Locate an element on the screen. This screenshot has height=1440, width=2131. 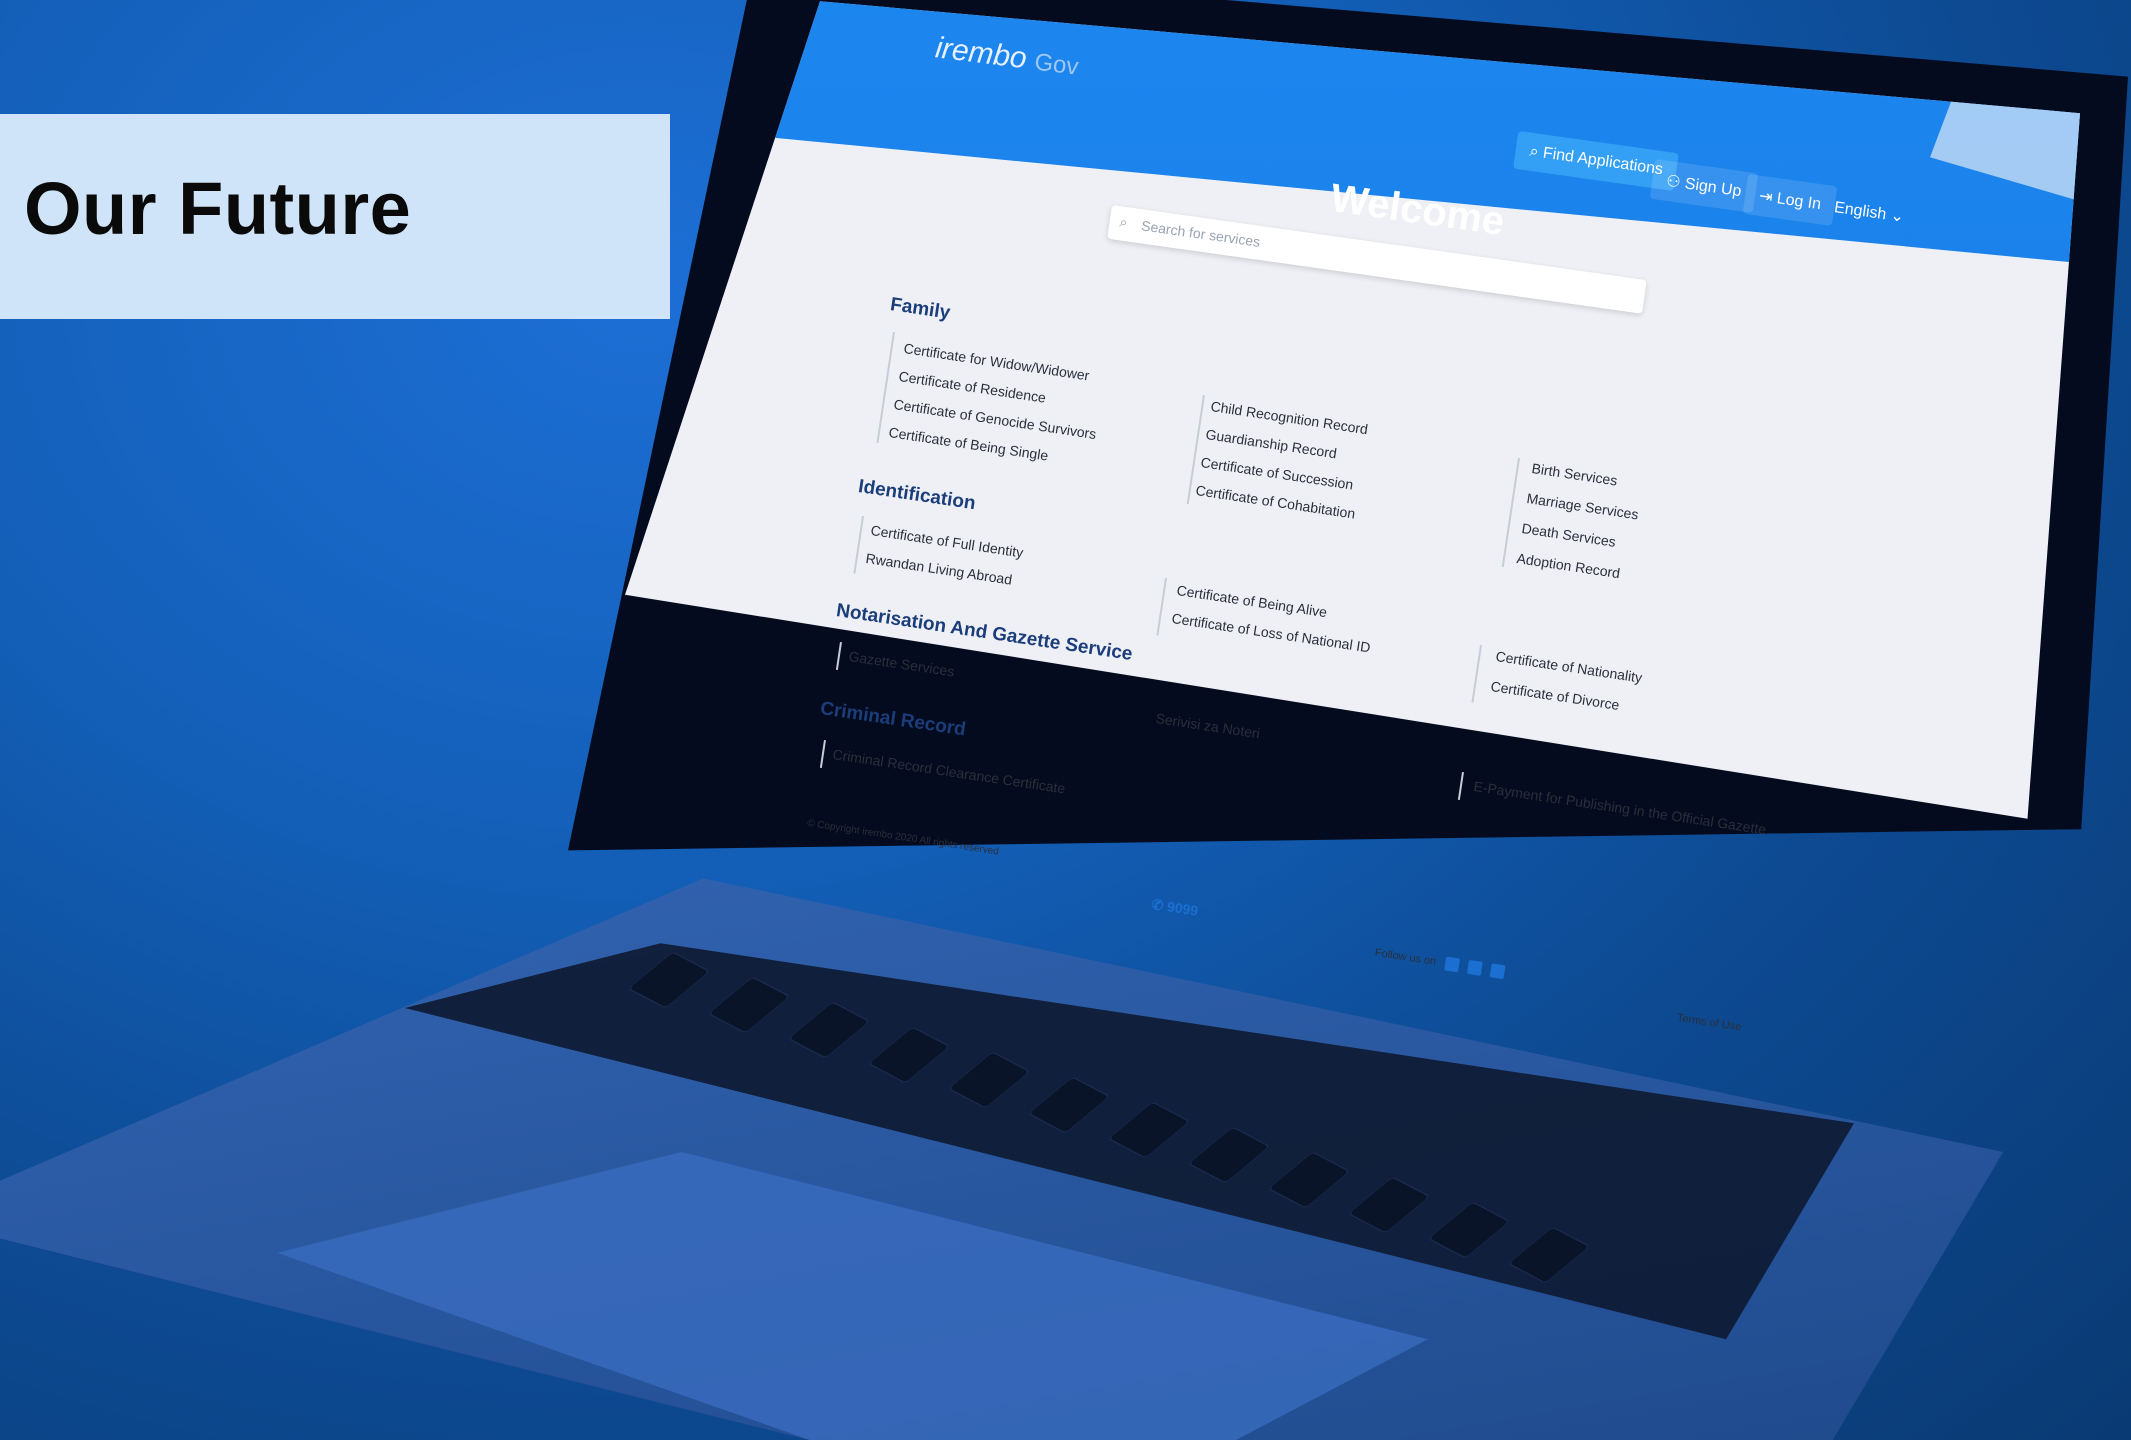
terms-link: Terms of Use is located at coordinates (1709, 1022).